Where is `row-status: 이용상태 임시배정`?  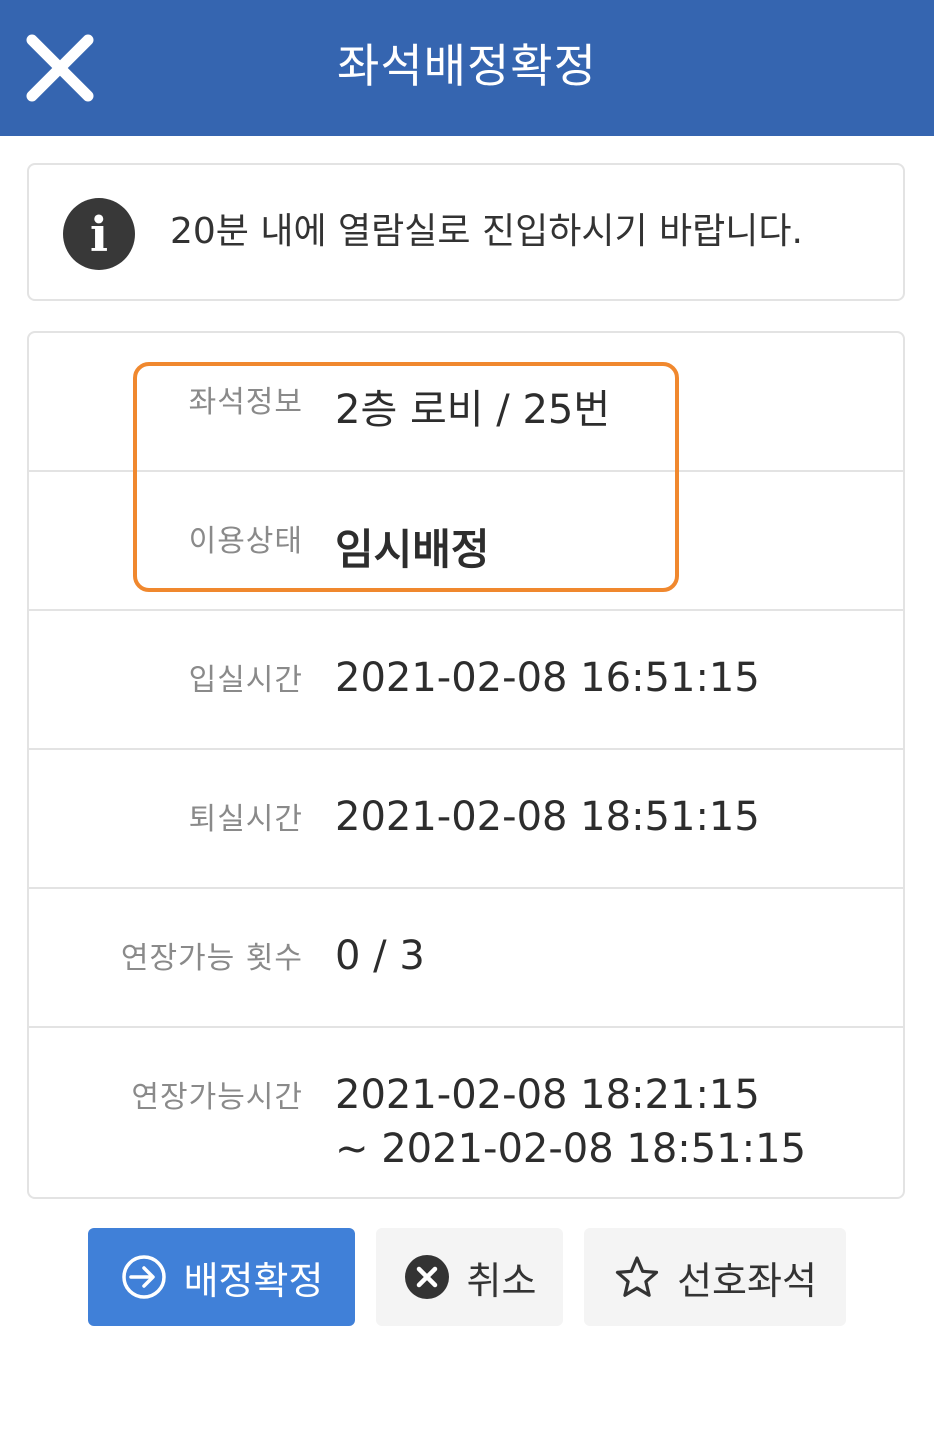 row-status: 이용상태 임시배정 is located at coordinates (466, 541).